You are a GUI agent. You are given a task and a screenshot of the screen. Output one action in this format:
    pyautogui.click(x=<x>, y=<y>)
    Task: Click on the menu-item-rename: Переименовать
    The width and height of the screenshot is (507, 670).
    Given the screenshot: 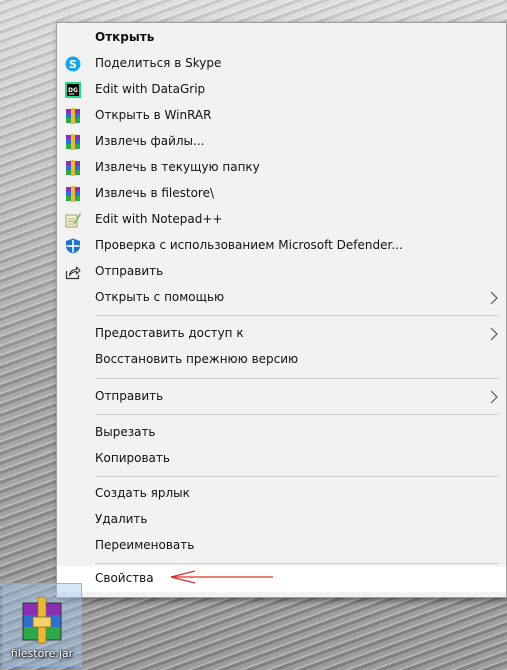 What is the action you would take?
    pyautogui.click(x=281, y=546)
    